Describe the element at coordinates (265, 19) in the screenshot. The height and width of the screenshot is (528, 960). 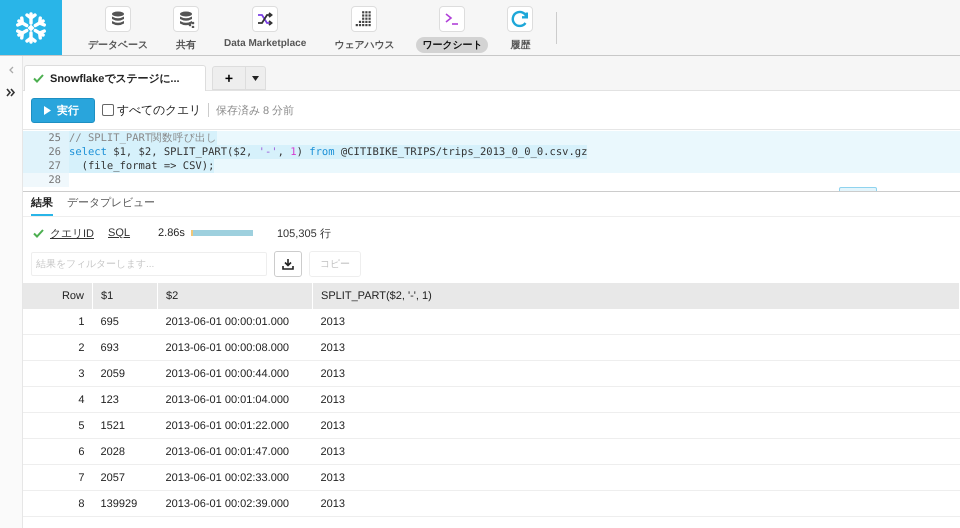
I see `shuffle-icon` at that location.